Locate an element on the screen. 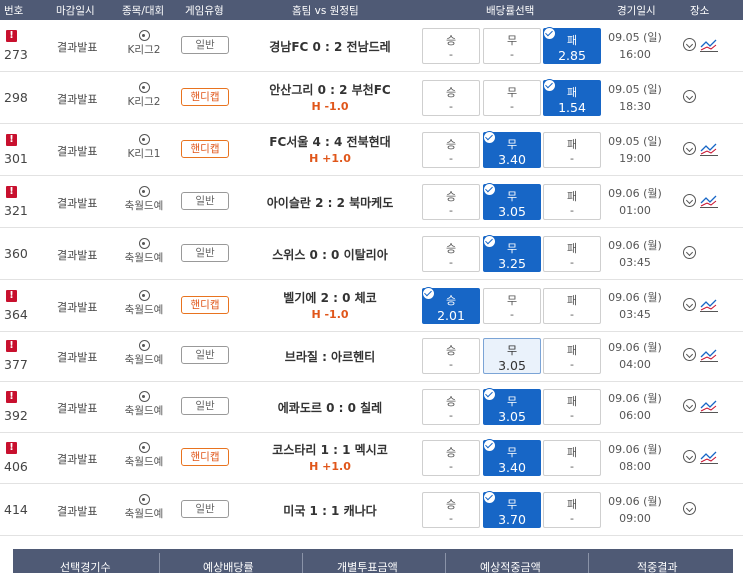 This screenshot has width=743, height=575. match-date: 09.06 (월) is located at coordinates (635, 193).